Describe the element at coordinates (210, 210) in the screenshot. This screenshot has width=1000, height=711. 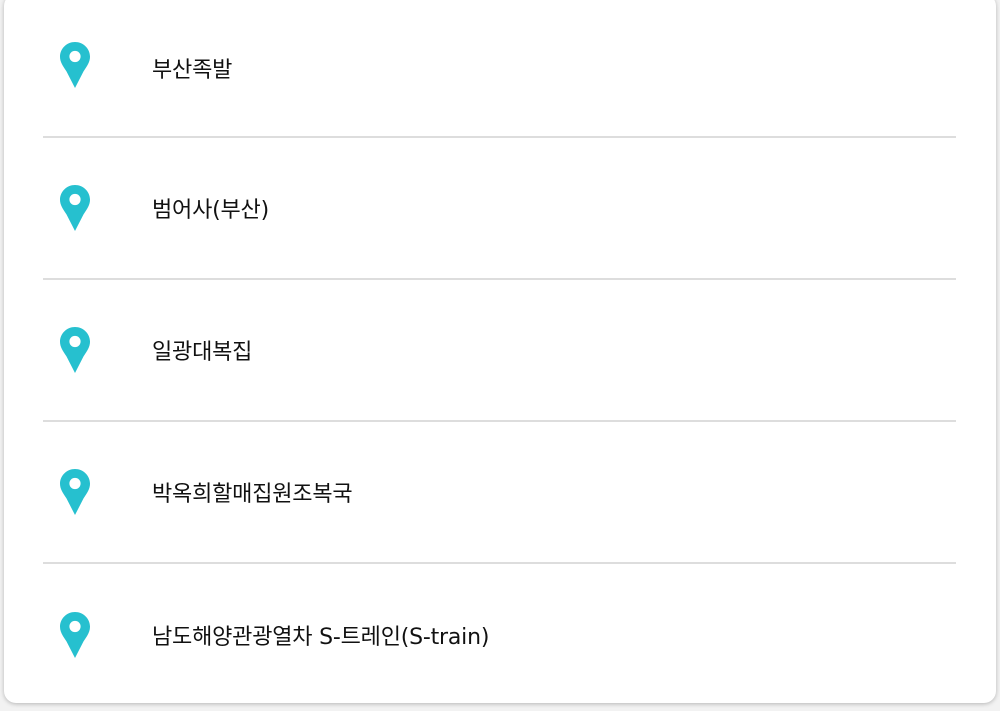
I see `place-name: 범어사(부산)` at that location.